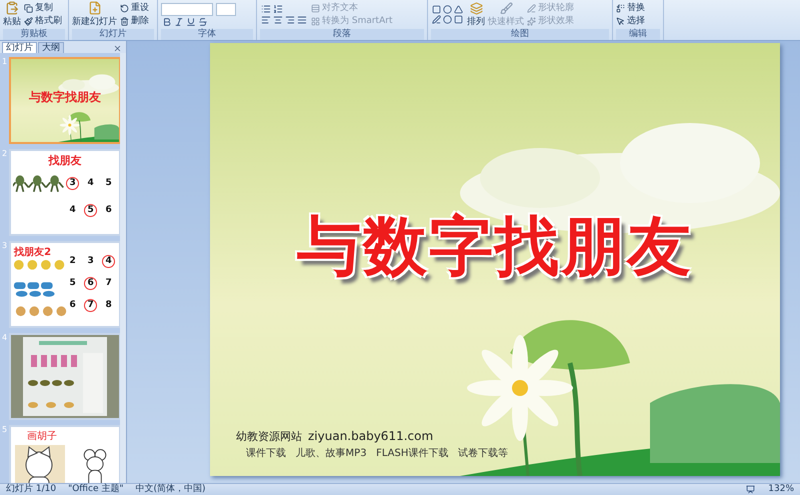 The width and height of the screenshot is (800, 495). Describe the element at coordinates (5, 153) in the screenshot. I see `slide-number: 2` at that location.